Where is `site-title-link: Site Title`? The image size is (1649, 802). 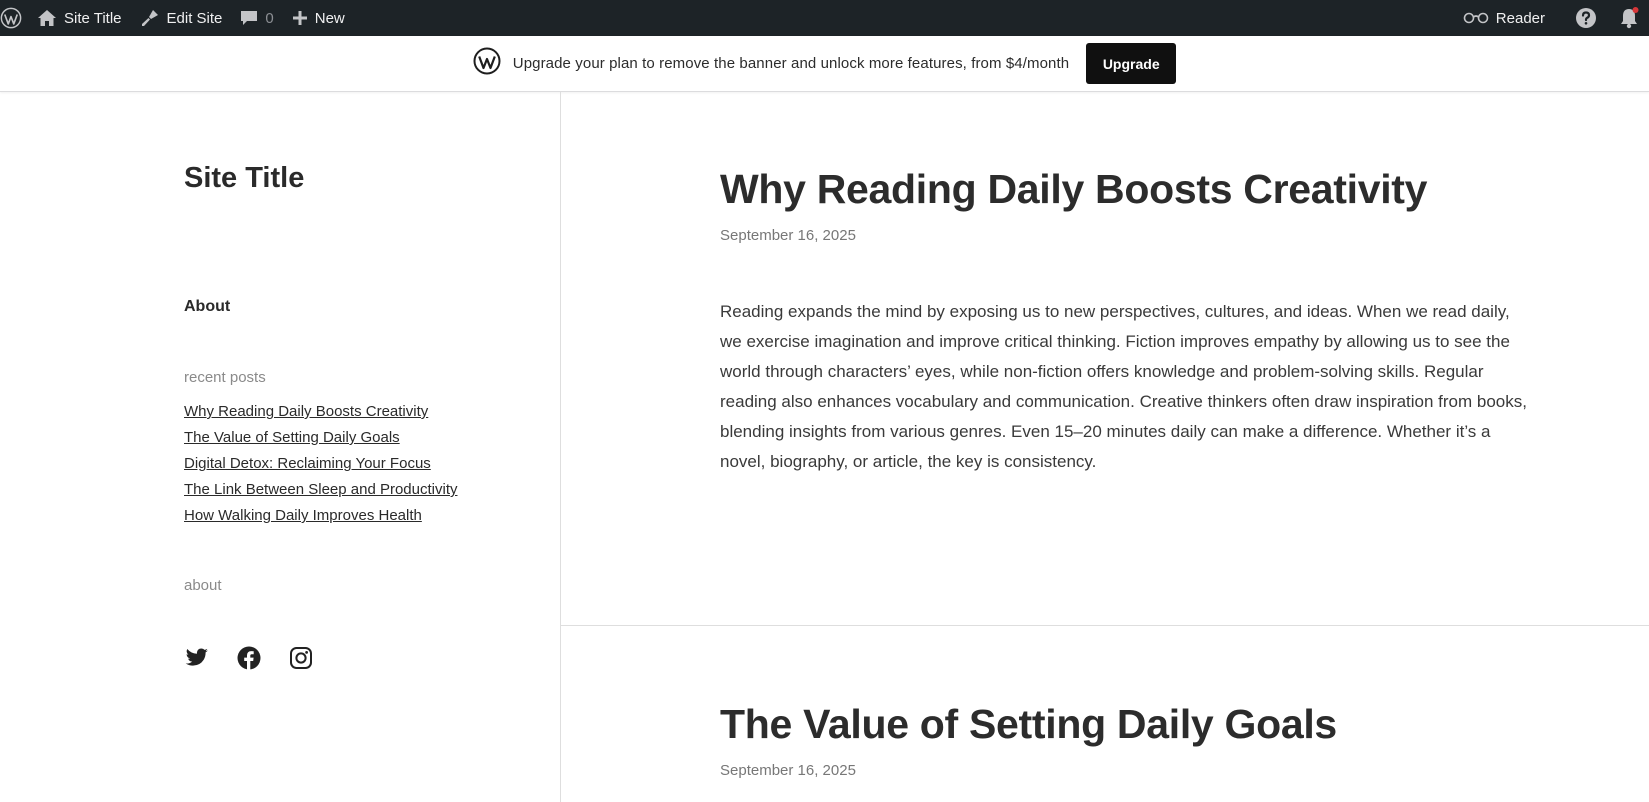
site-title-link: Site Title is located at coordinates (79, 18).